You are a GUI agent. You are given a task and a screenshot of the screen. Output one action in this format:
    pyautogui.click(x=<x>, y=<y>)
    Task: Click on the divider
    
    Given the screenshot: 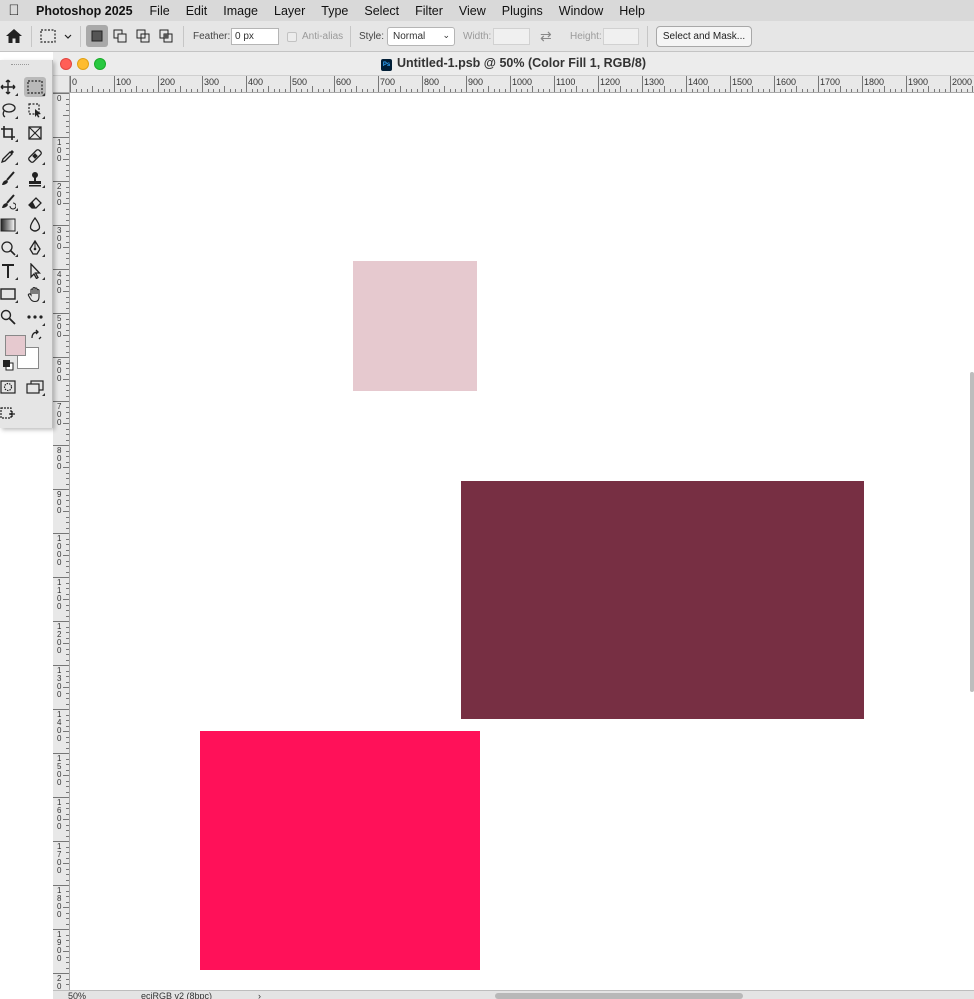 What is the action you would take?
    pyautogui.click(x=31, y=36)
    